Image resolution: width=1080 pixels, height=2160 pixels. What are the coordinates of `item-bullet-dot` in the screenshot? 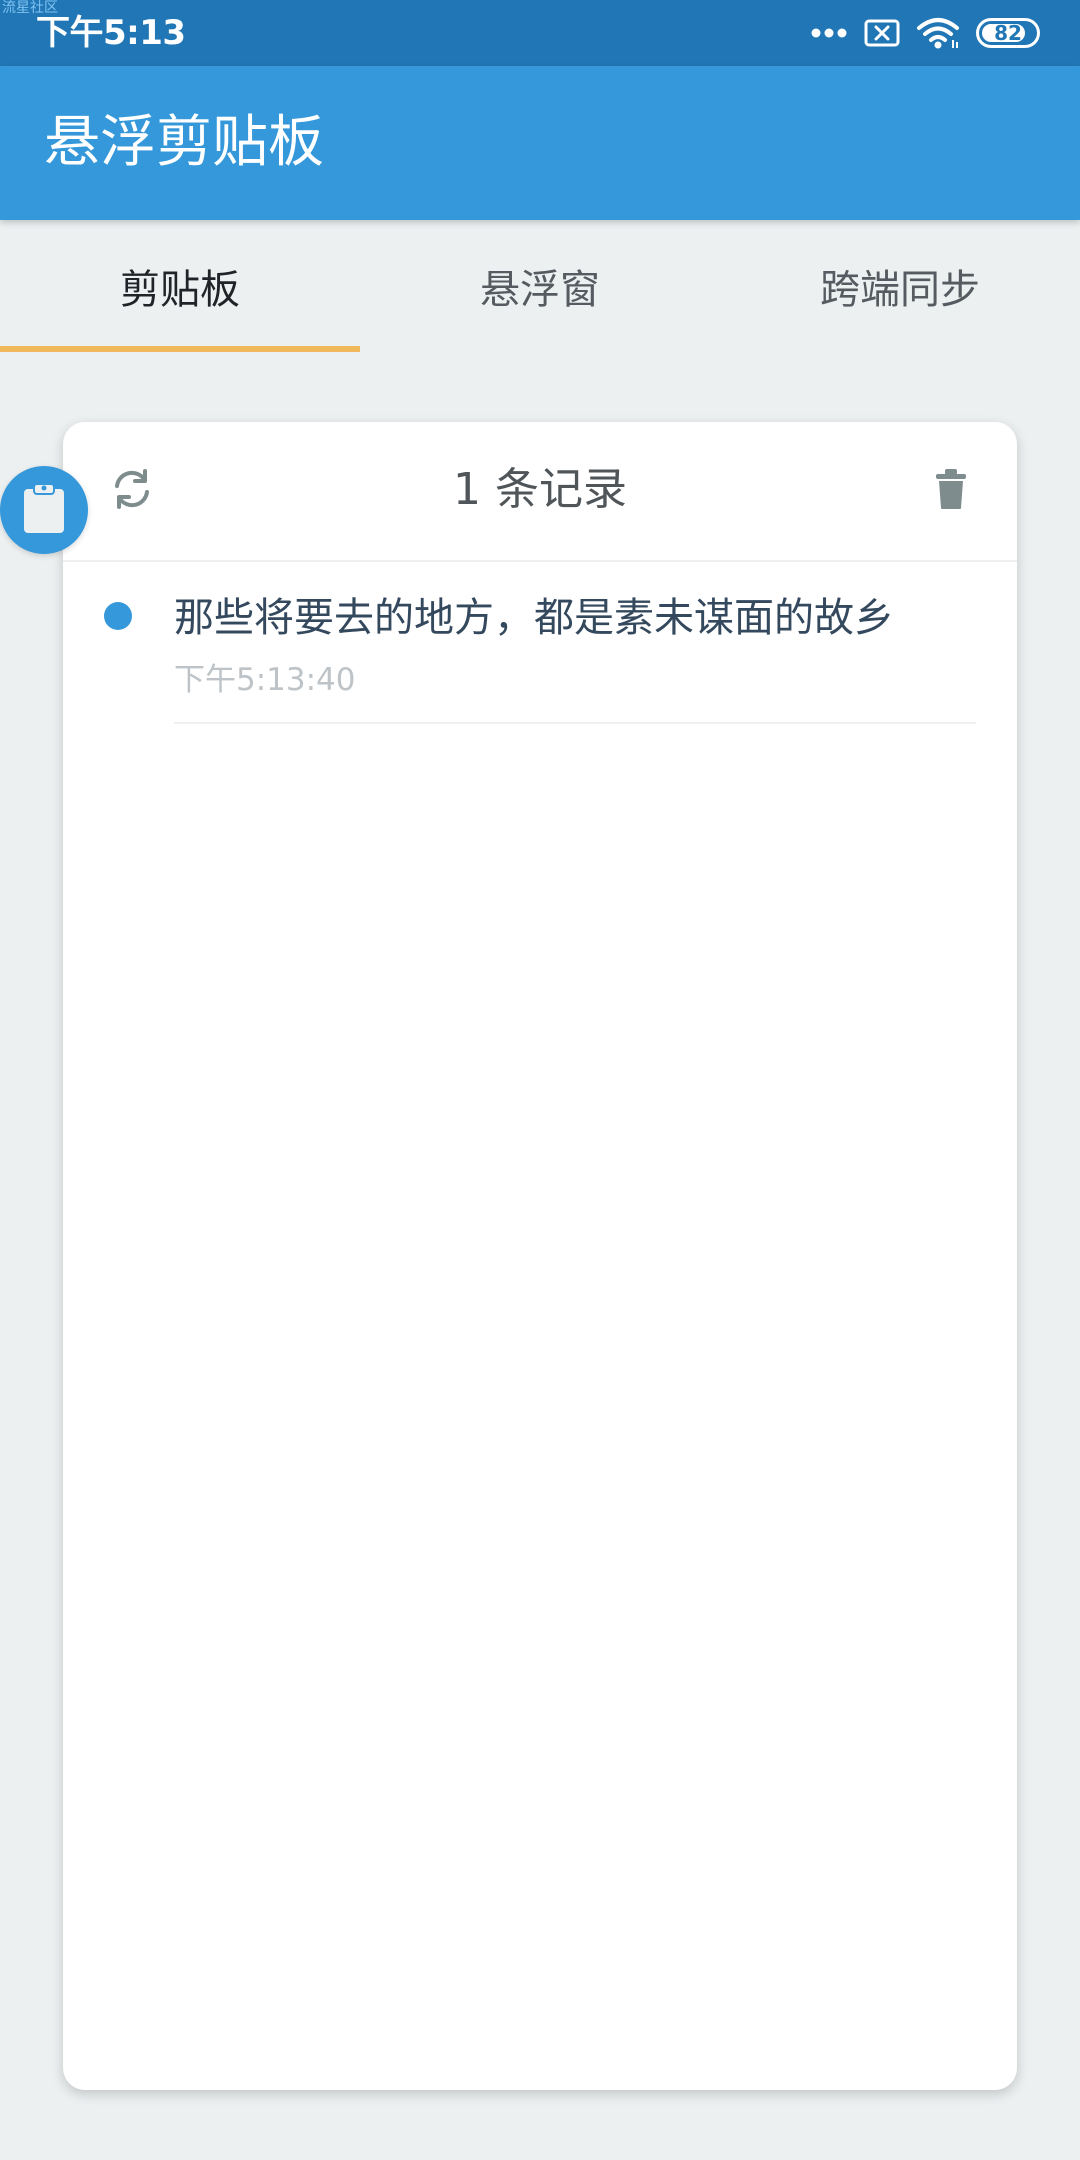 It's located at (118, 616).